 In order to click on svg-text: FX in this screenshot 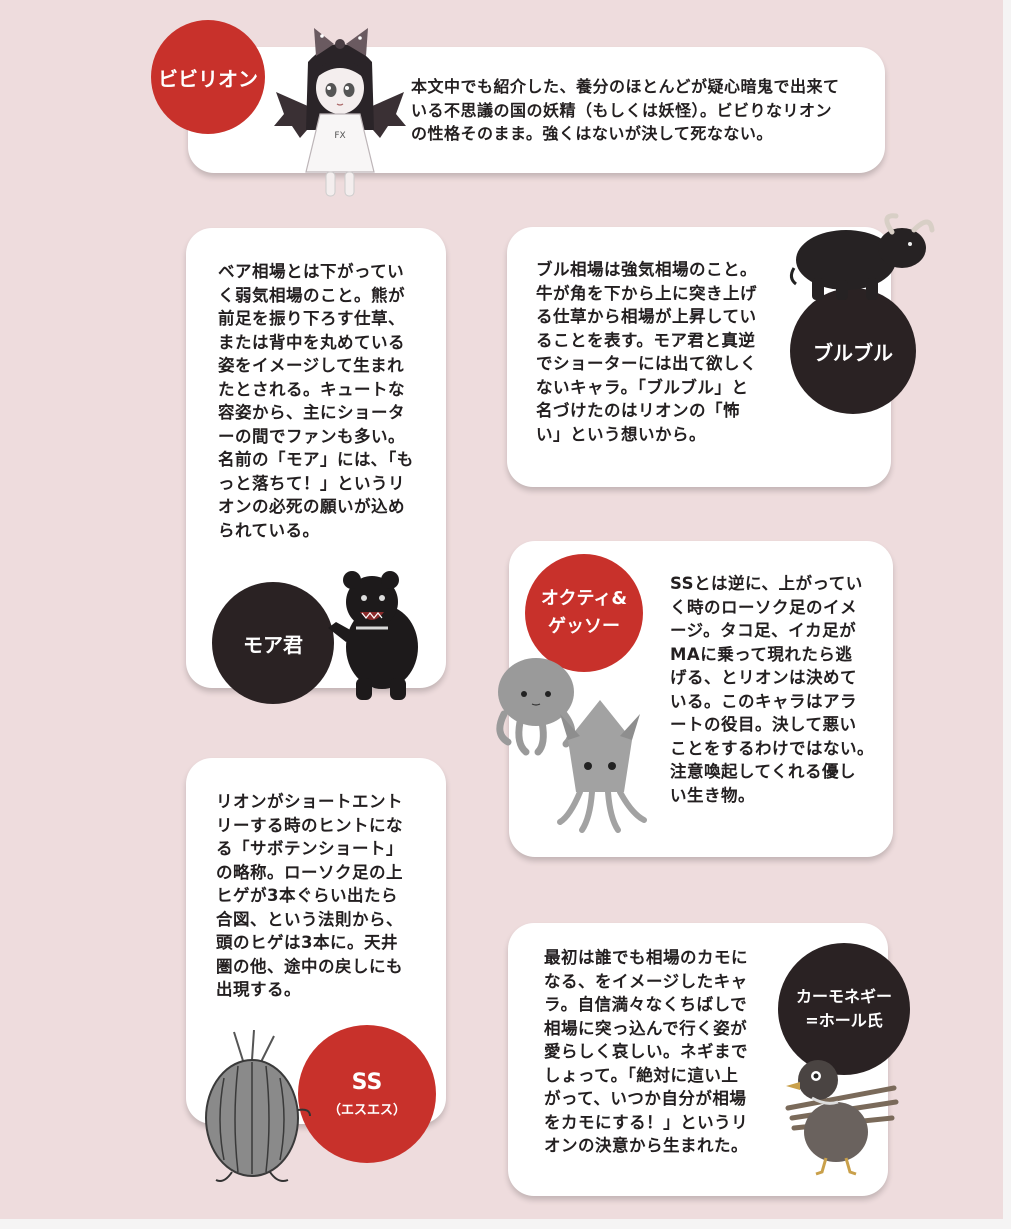, I will do `click(339, 136)`.